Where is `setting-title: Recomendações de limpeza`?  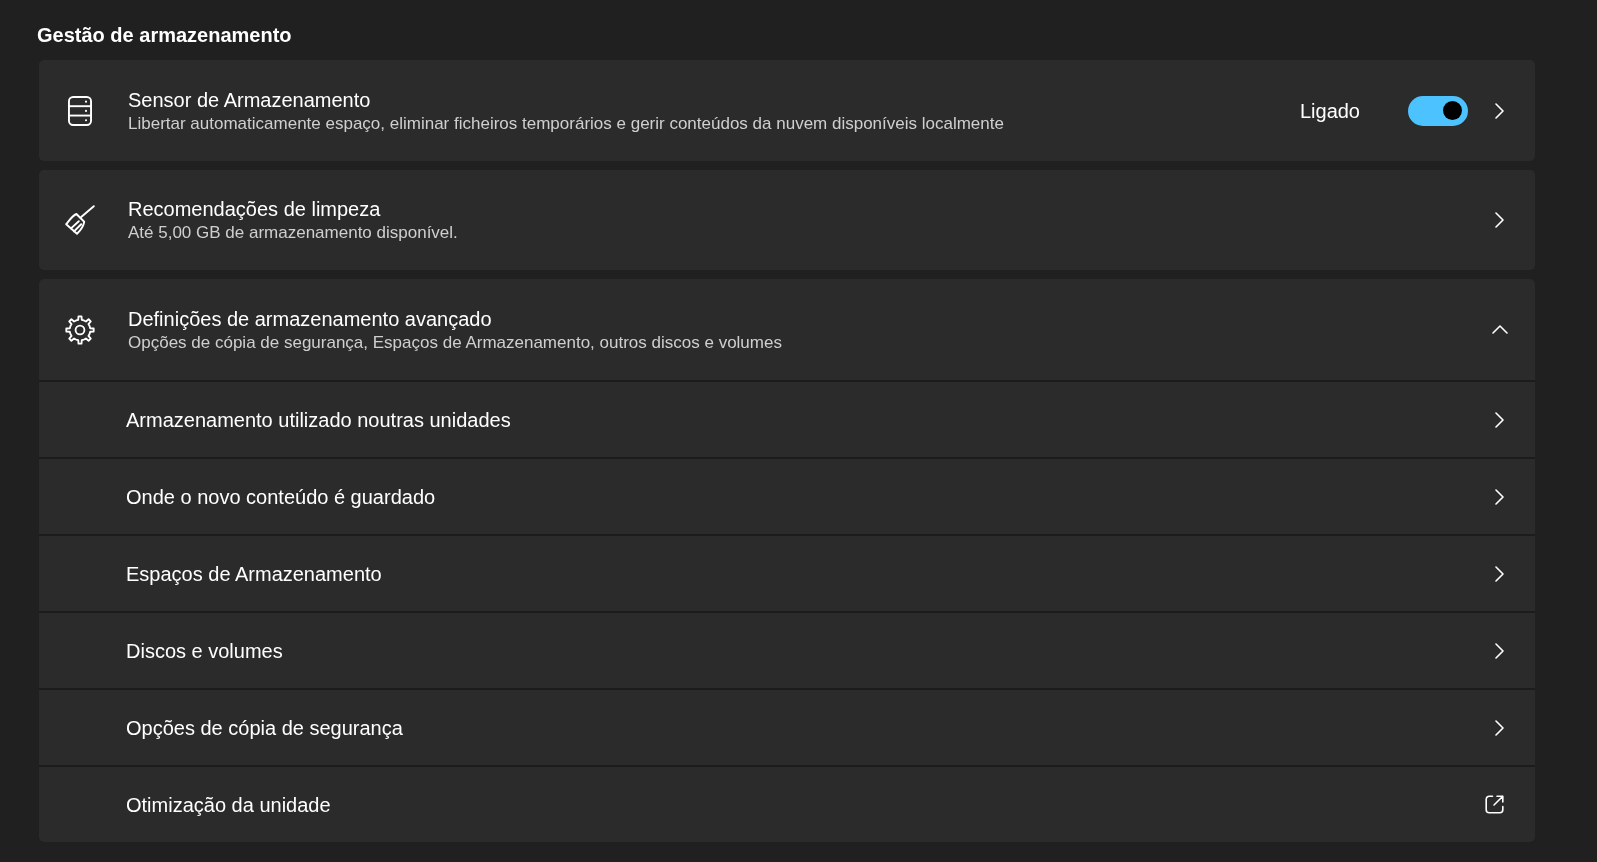
setting-title: Recomendações de limpeza is located at coordinates (255, 209).